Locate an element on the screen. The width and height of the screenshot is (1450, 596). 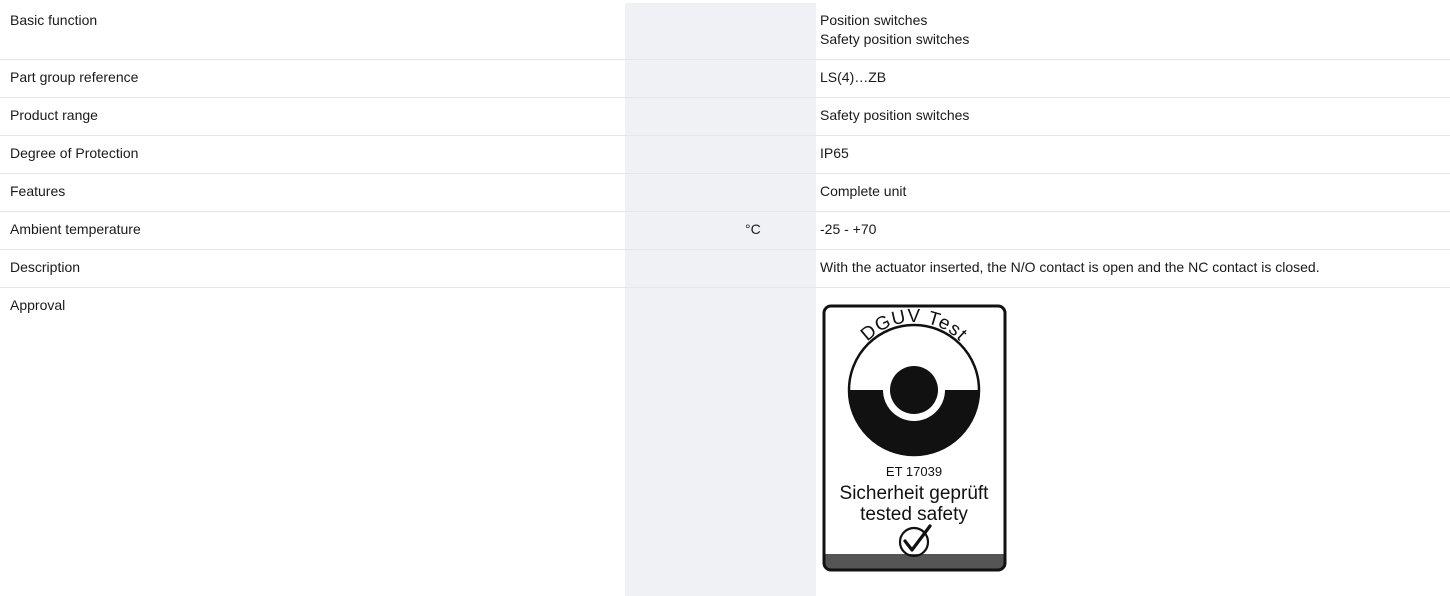
value-line: IP65 is located at coordinates (1135, 153).